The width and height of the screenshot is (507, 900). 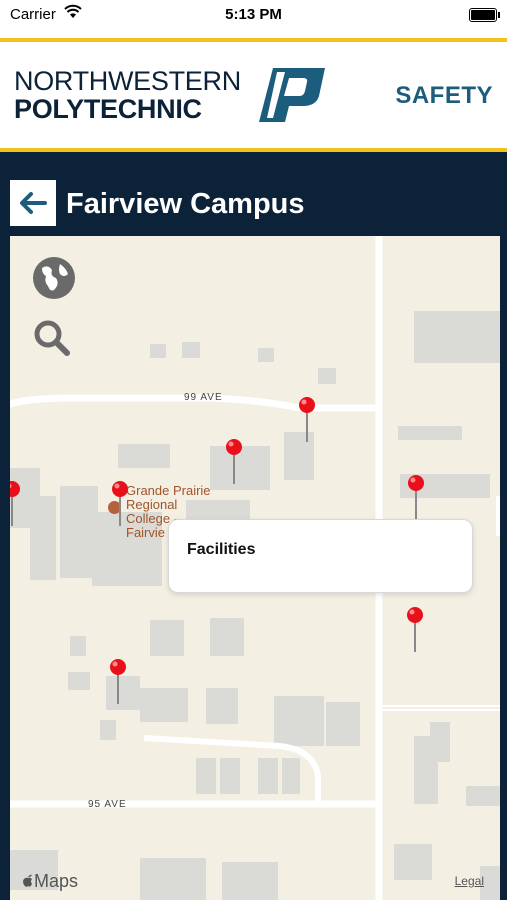 I want to click on legal-link: Legal, so click(x=469, y=881).